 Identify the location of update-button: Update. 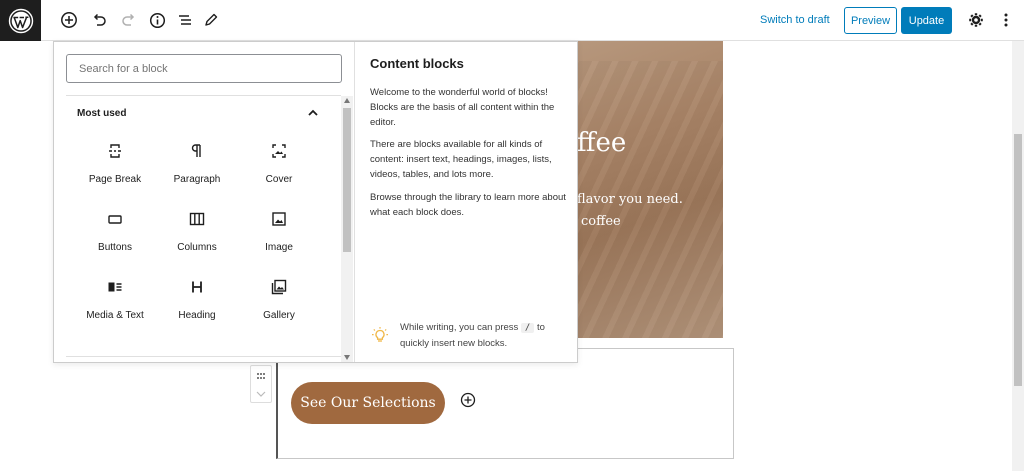
(926, 20).